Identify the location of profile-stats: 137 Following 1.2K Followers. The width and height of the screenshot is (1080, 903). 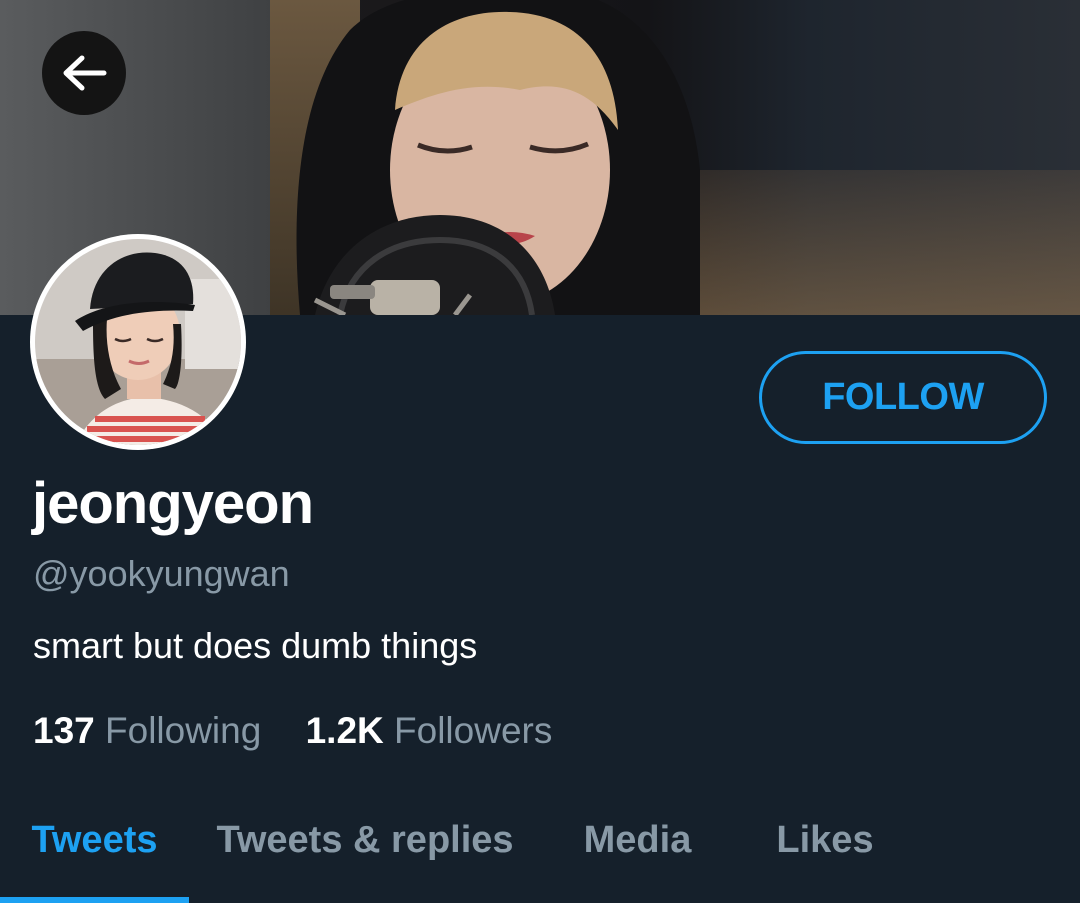
(292, 731).